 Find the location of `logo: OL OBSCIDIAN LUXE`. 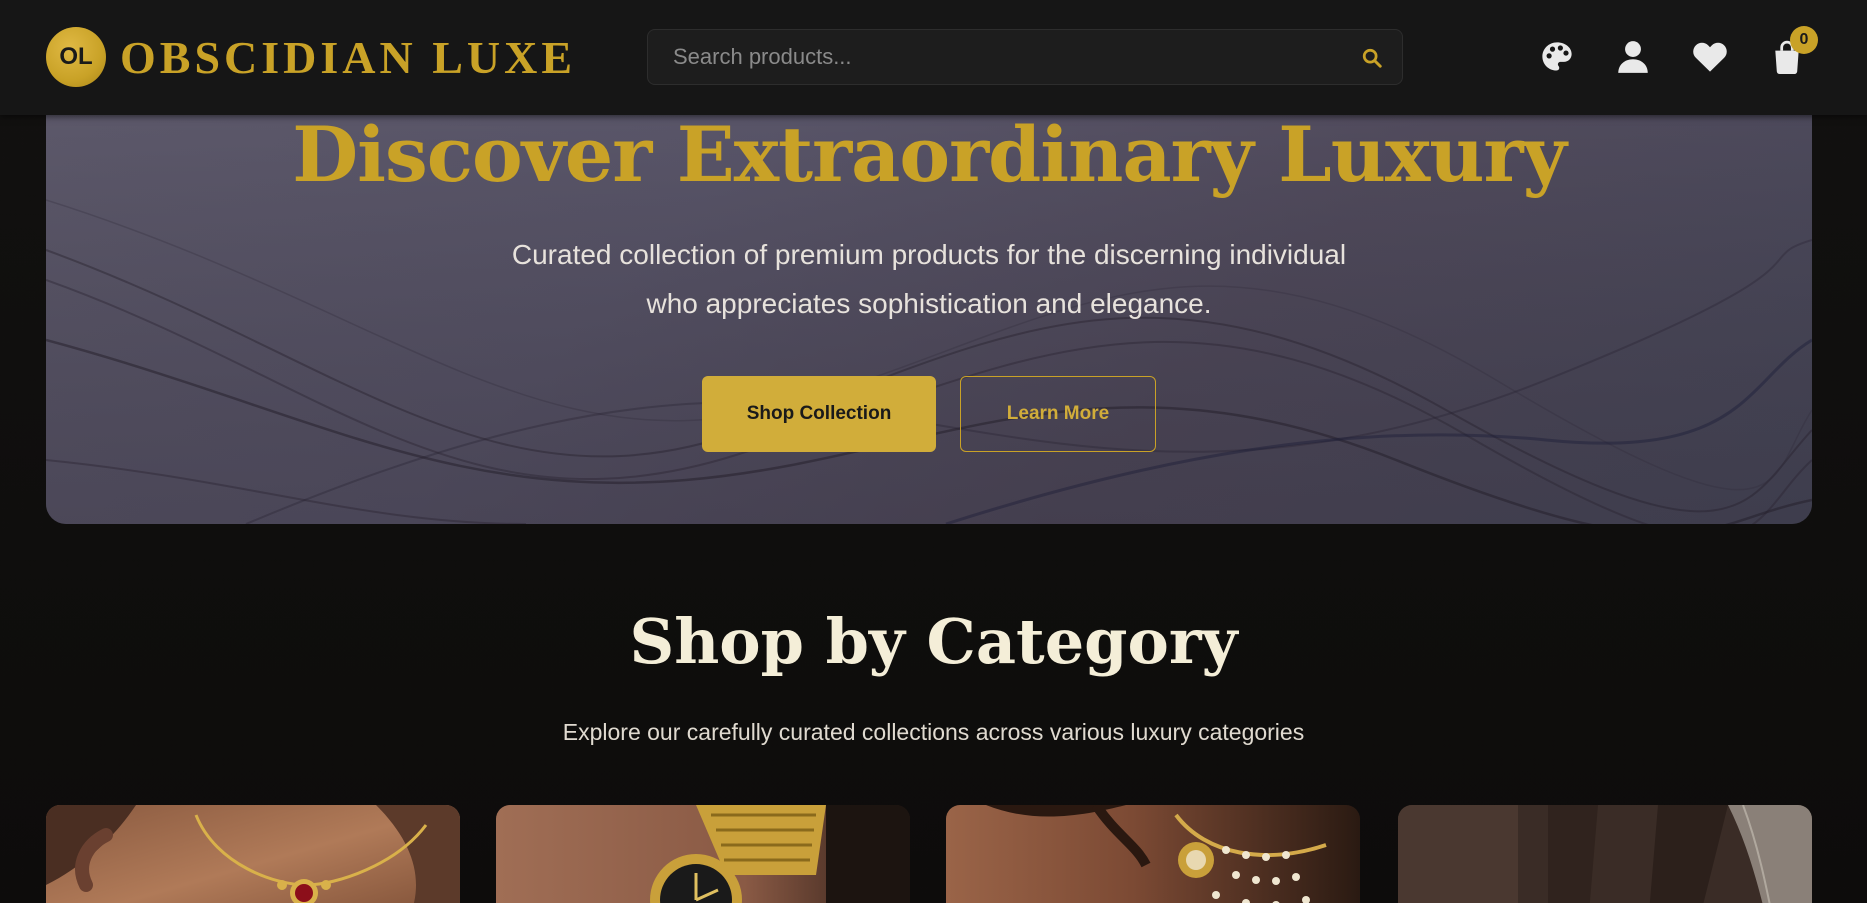

logo: OL OBSCIDIAN LUXE is located at coordinates (311, 57).